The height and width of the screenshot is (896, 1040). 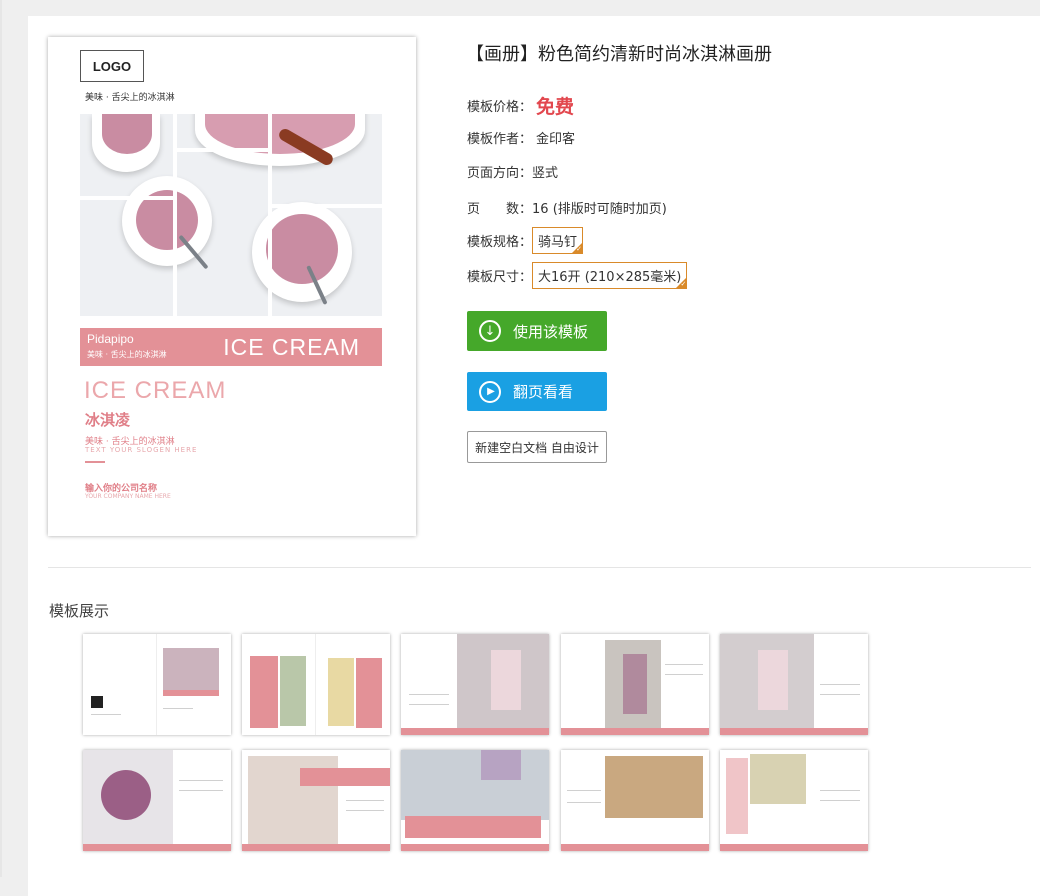 I want to click on cover-slogan-en: TEXT YOUR SLOGEN HERE, so click(x=141, y=450).